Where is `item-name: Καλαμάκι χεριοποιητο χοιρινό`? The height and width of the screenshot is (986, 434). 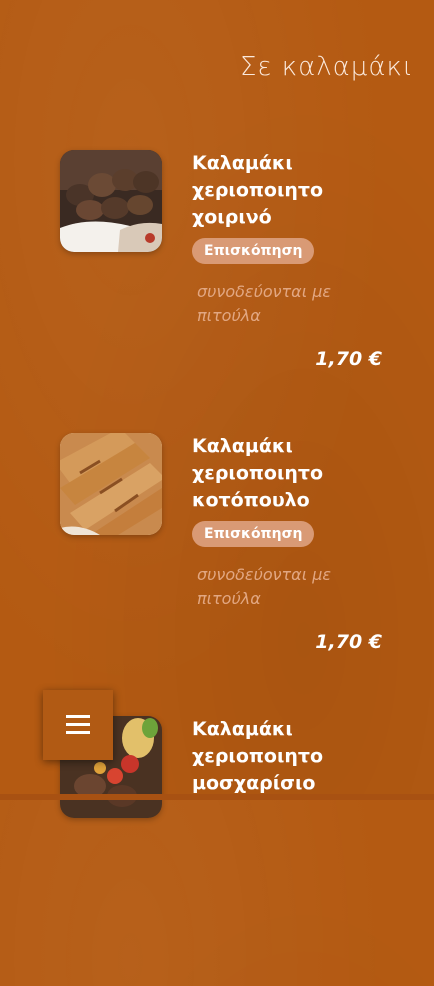
item-name: Καλαμάκι χεριοποιητο χοιρινό is located at coordinates (307, 190).